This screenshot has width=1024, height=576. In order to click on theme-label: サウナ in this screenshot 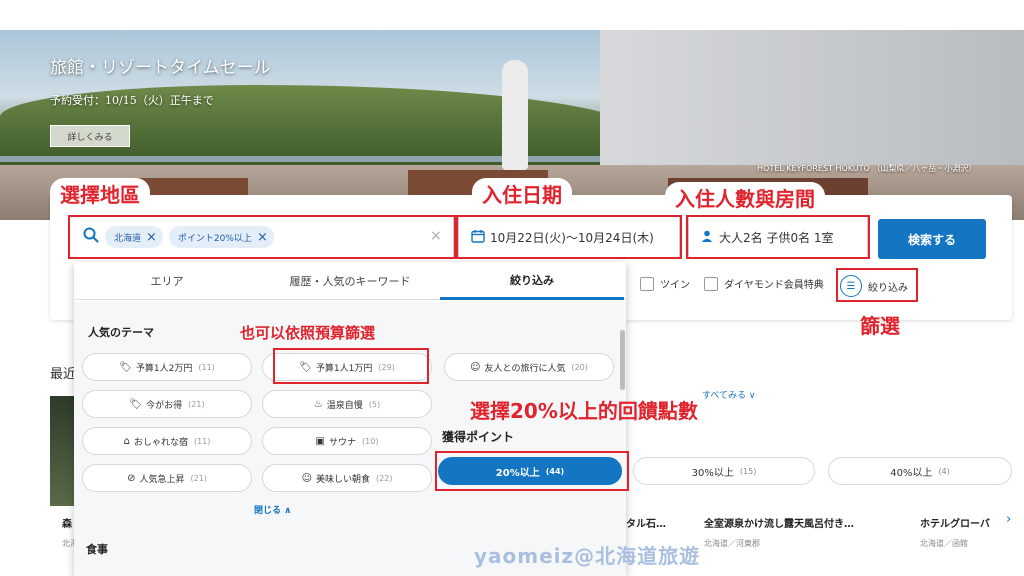, I will do `click(343, 442)`.